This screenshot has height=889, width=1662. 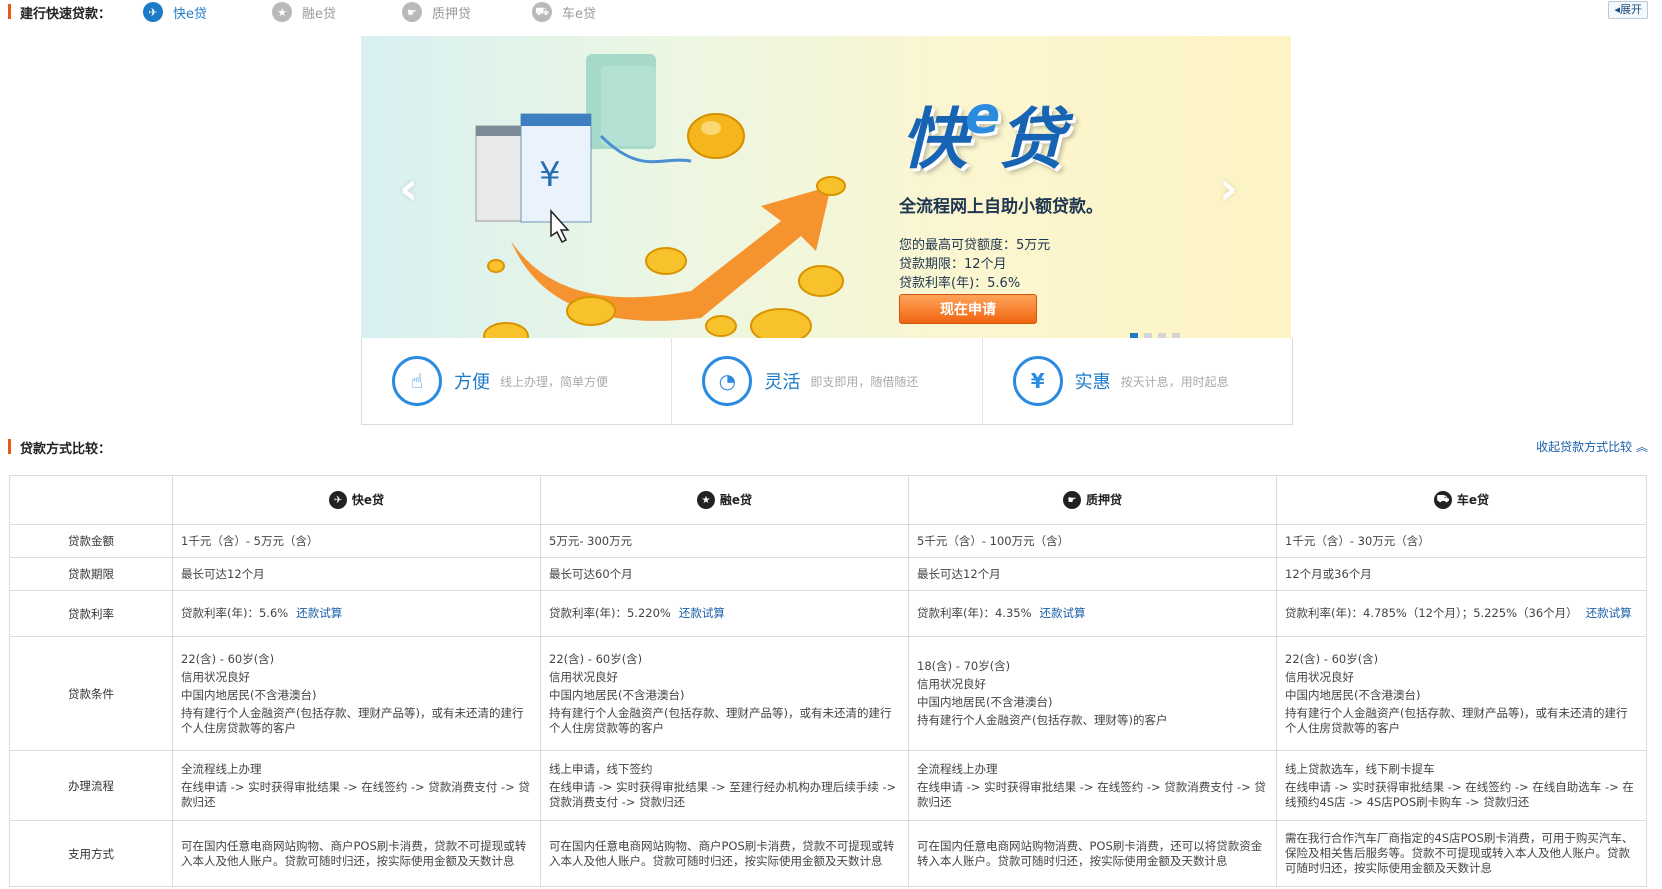 What do you see at coordinates (564, 12) in the screenshot?
I see `tab-che-e-dai: ⛟ 车e贷` at bounding box center [564, 12].